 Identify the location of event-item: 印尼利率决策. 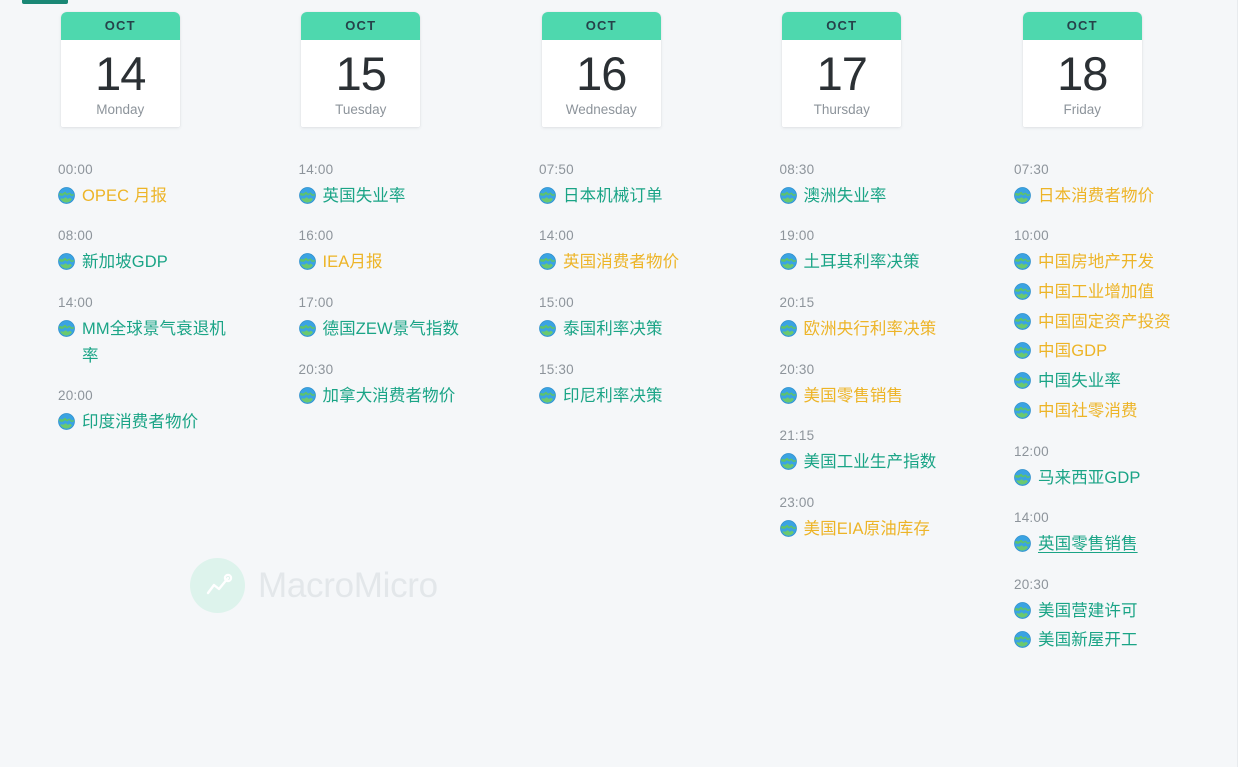
(625, 396).